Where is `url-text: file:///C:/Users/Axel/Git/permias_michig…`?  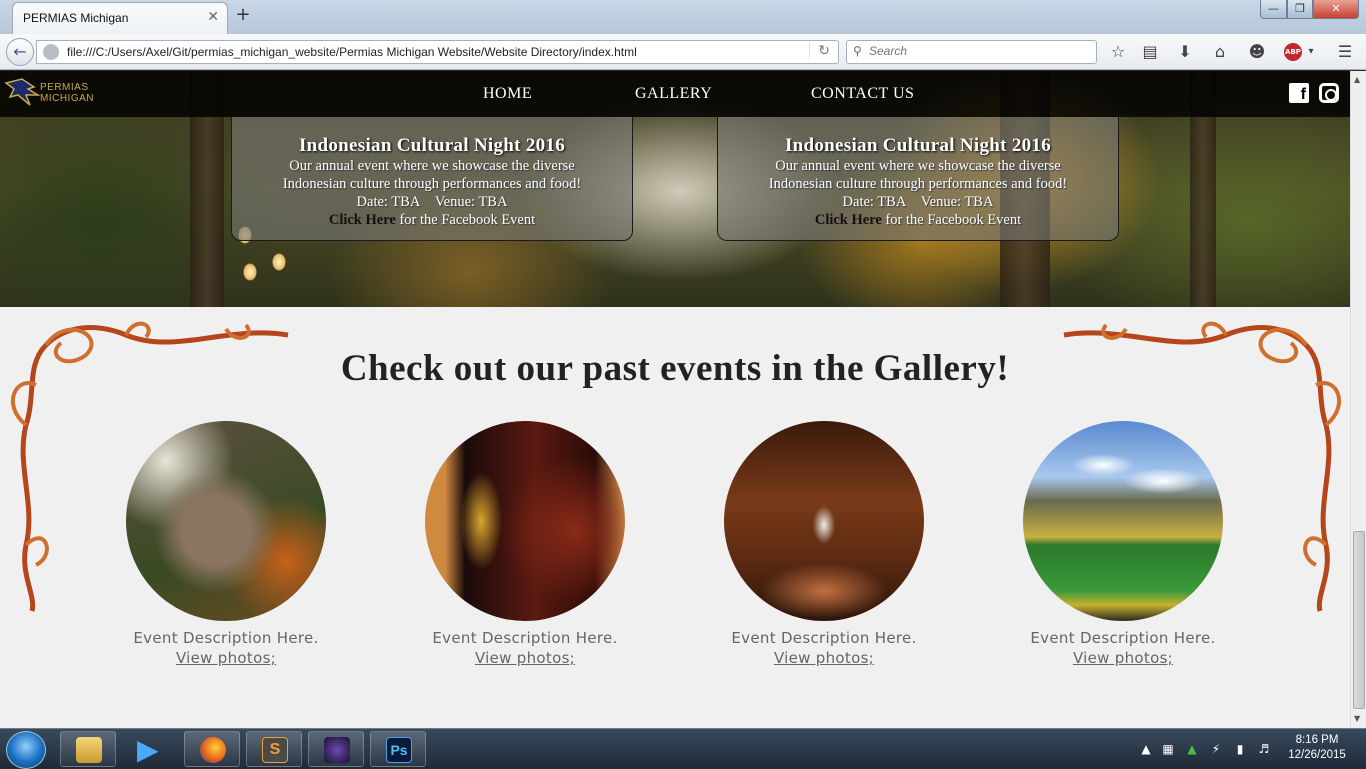 url-text: file:///C:/Users/Axel/Git/permias_michig… is located at coordinates (352, 52).